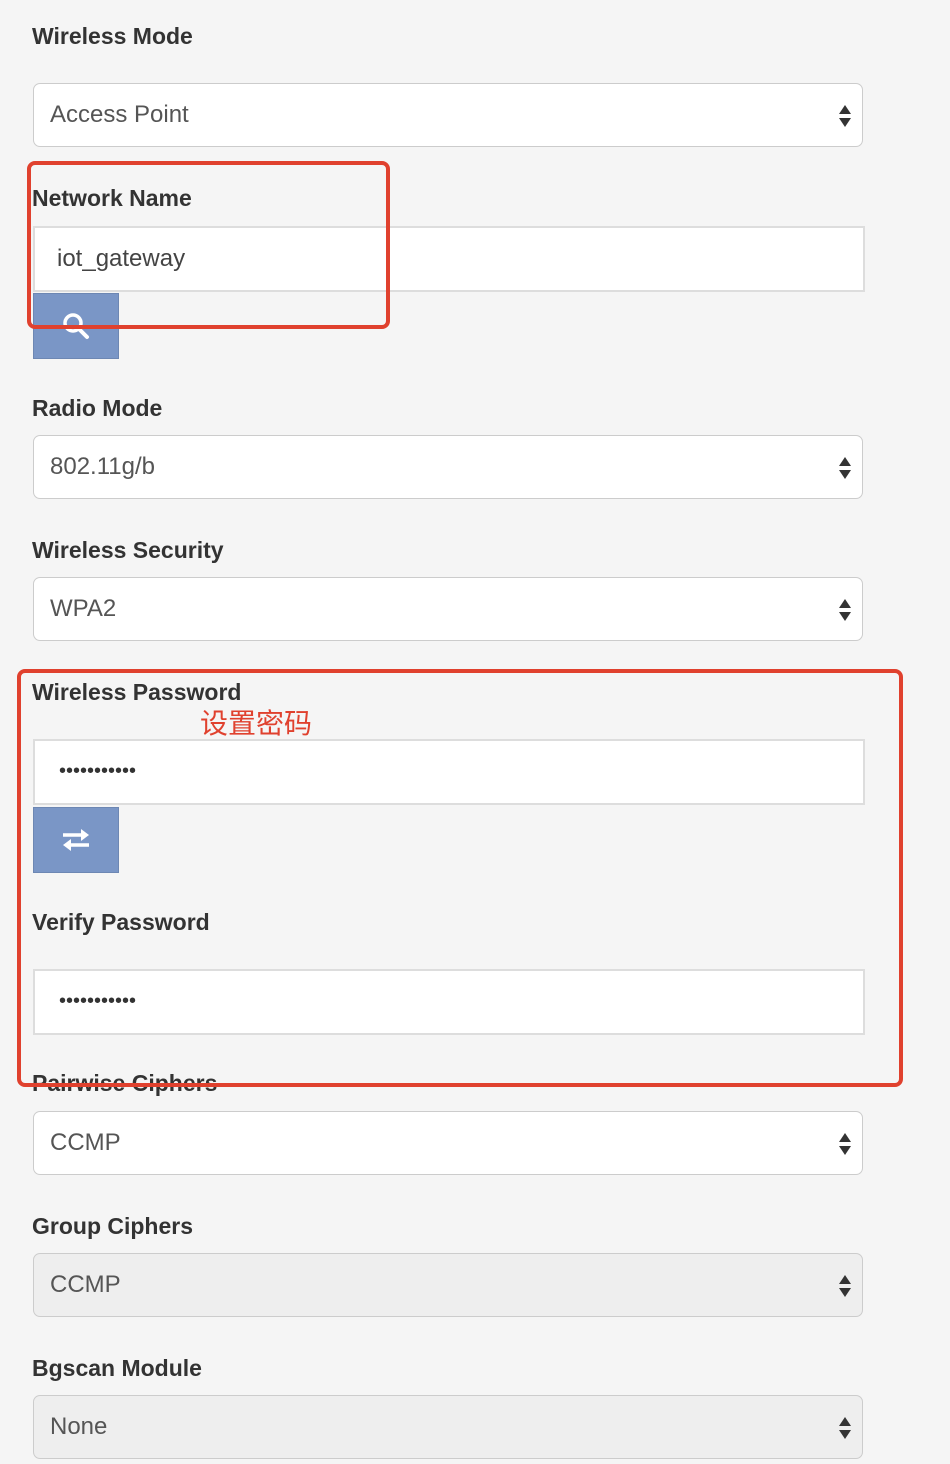 The width and height of the screenshot is (950, 1464). I want to click on radio-mode-selected-value: 802.11g/b, so click(102, 466).